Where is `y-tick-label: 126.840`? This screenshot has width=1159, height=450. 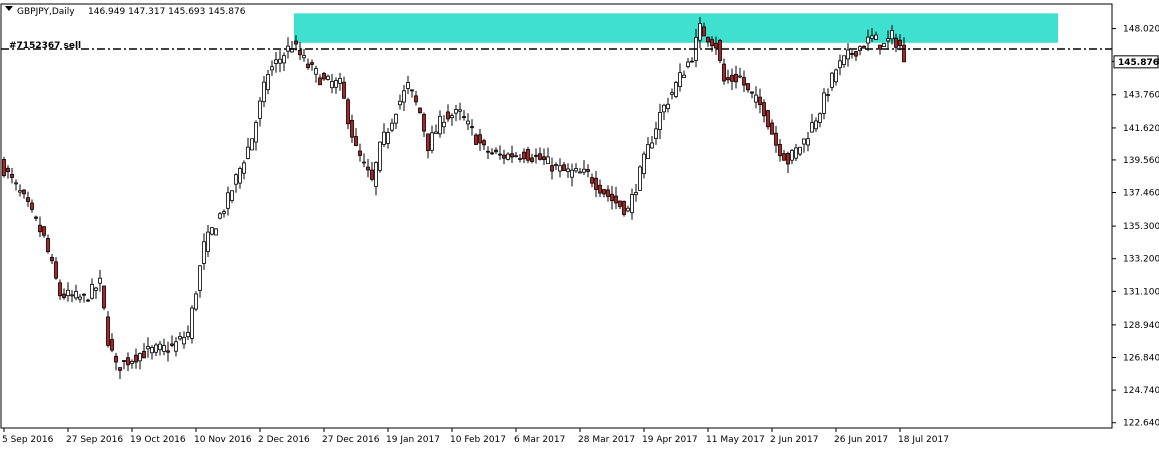 y-tick-label: 126.840 is located at coordinates (1141, 358).